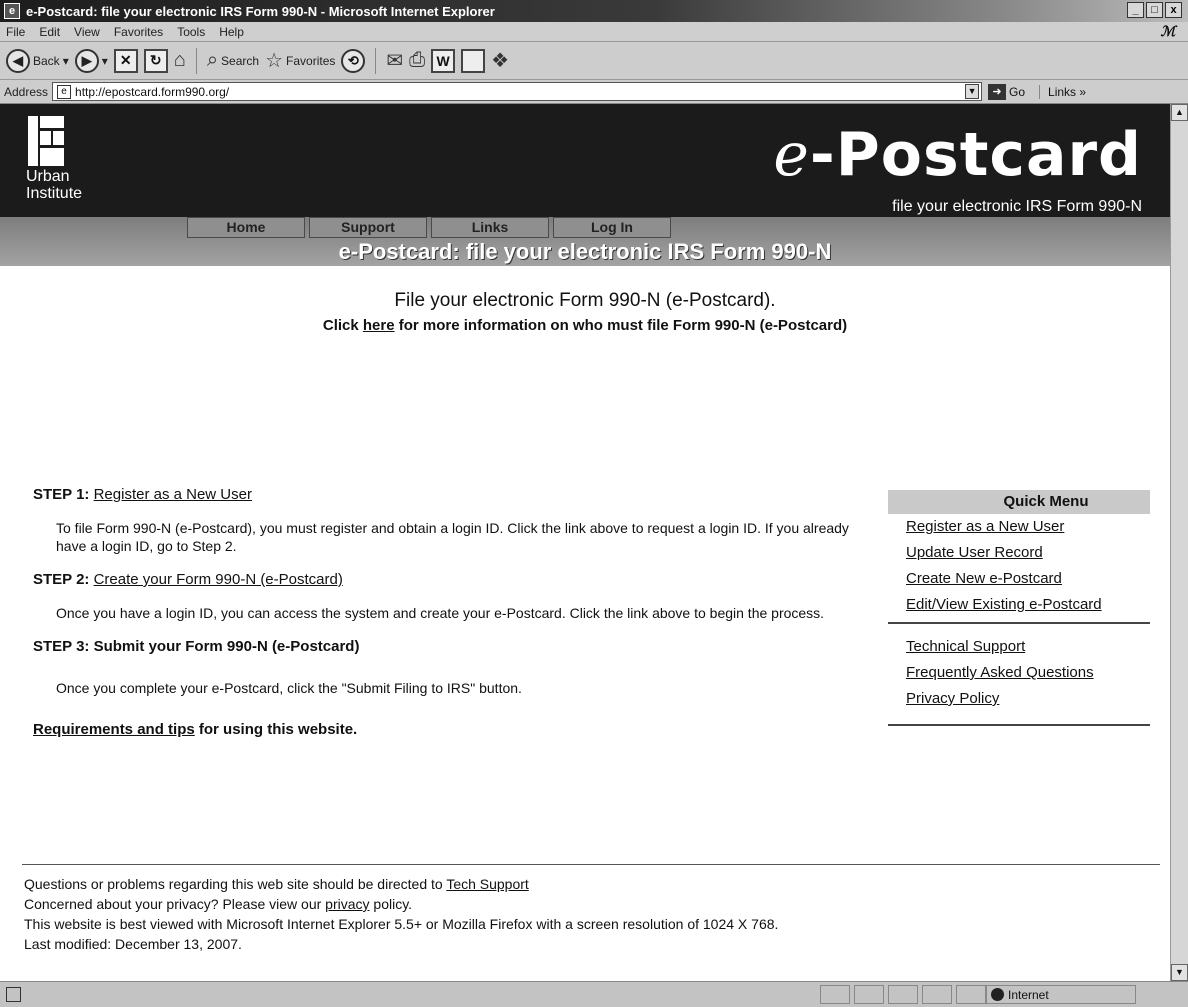 This screenshot has height=1007, width=1188. What do you see at coordinates (1000, 672) in the screenshot?
I see `qm-faq-link: Frequently Asked Questions` at bounding box center [1000, 672].